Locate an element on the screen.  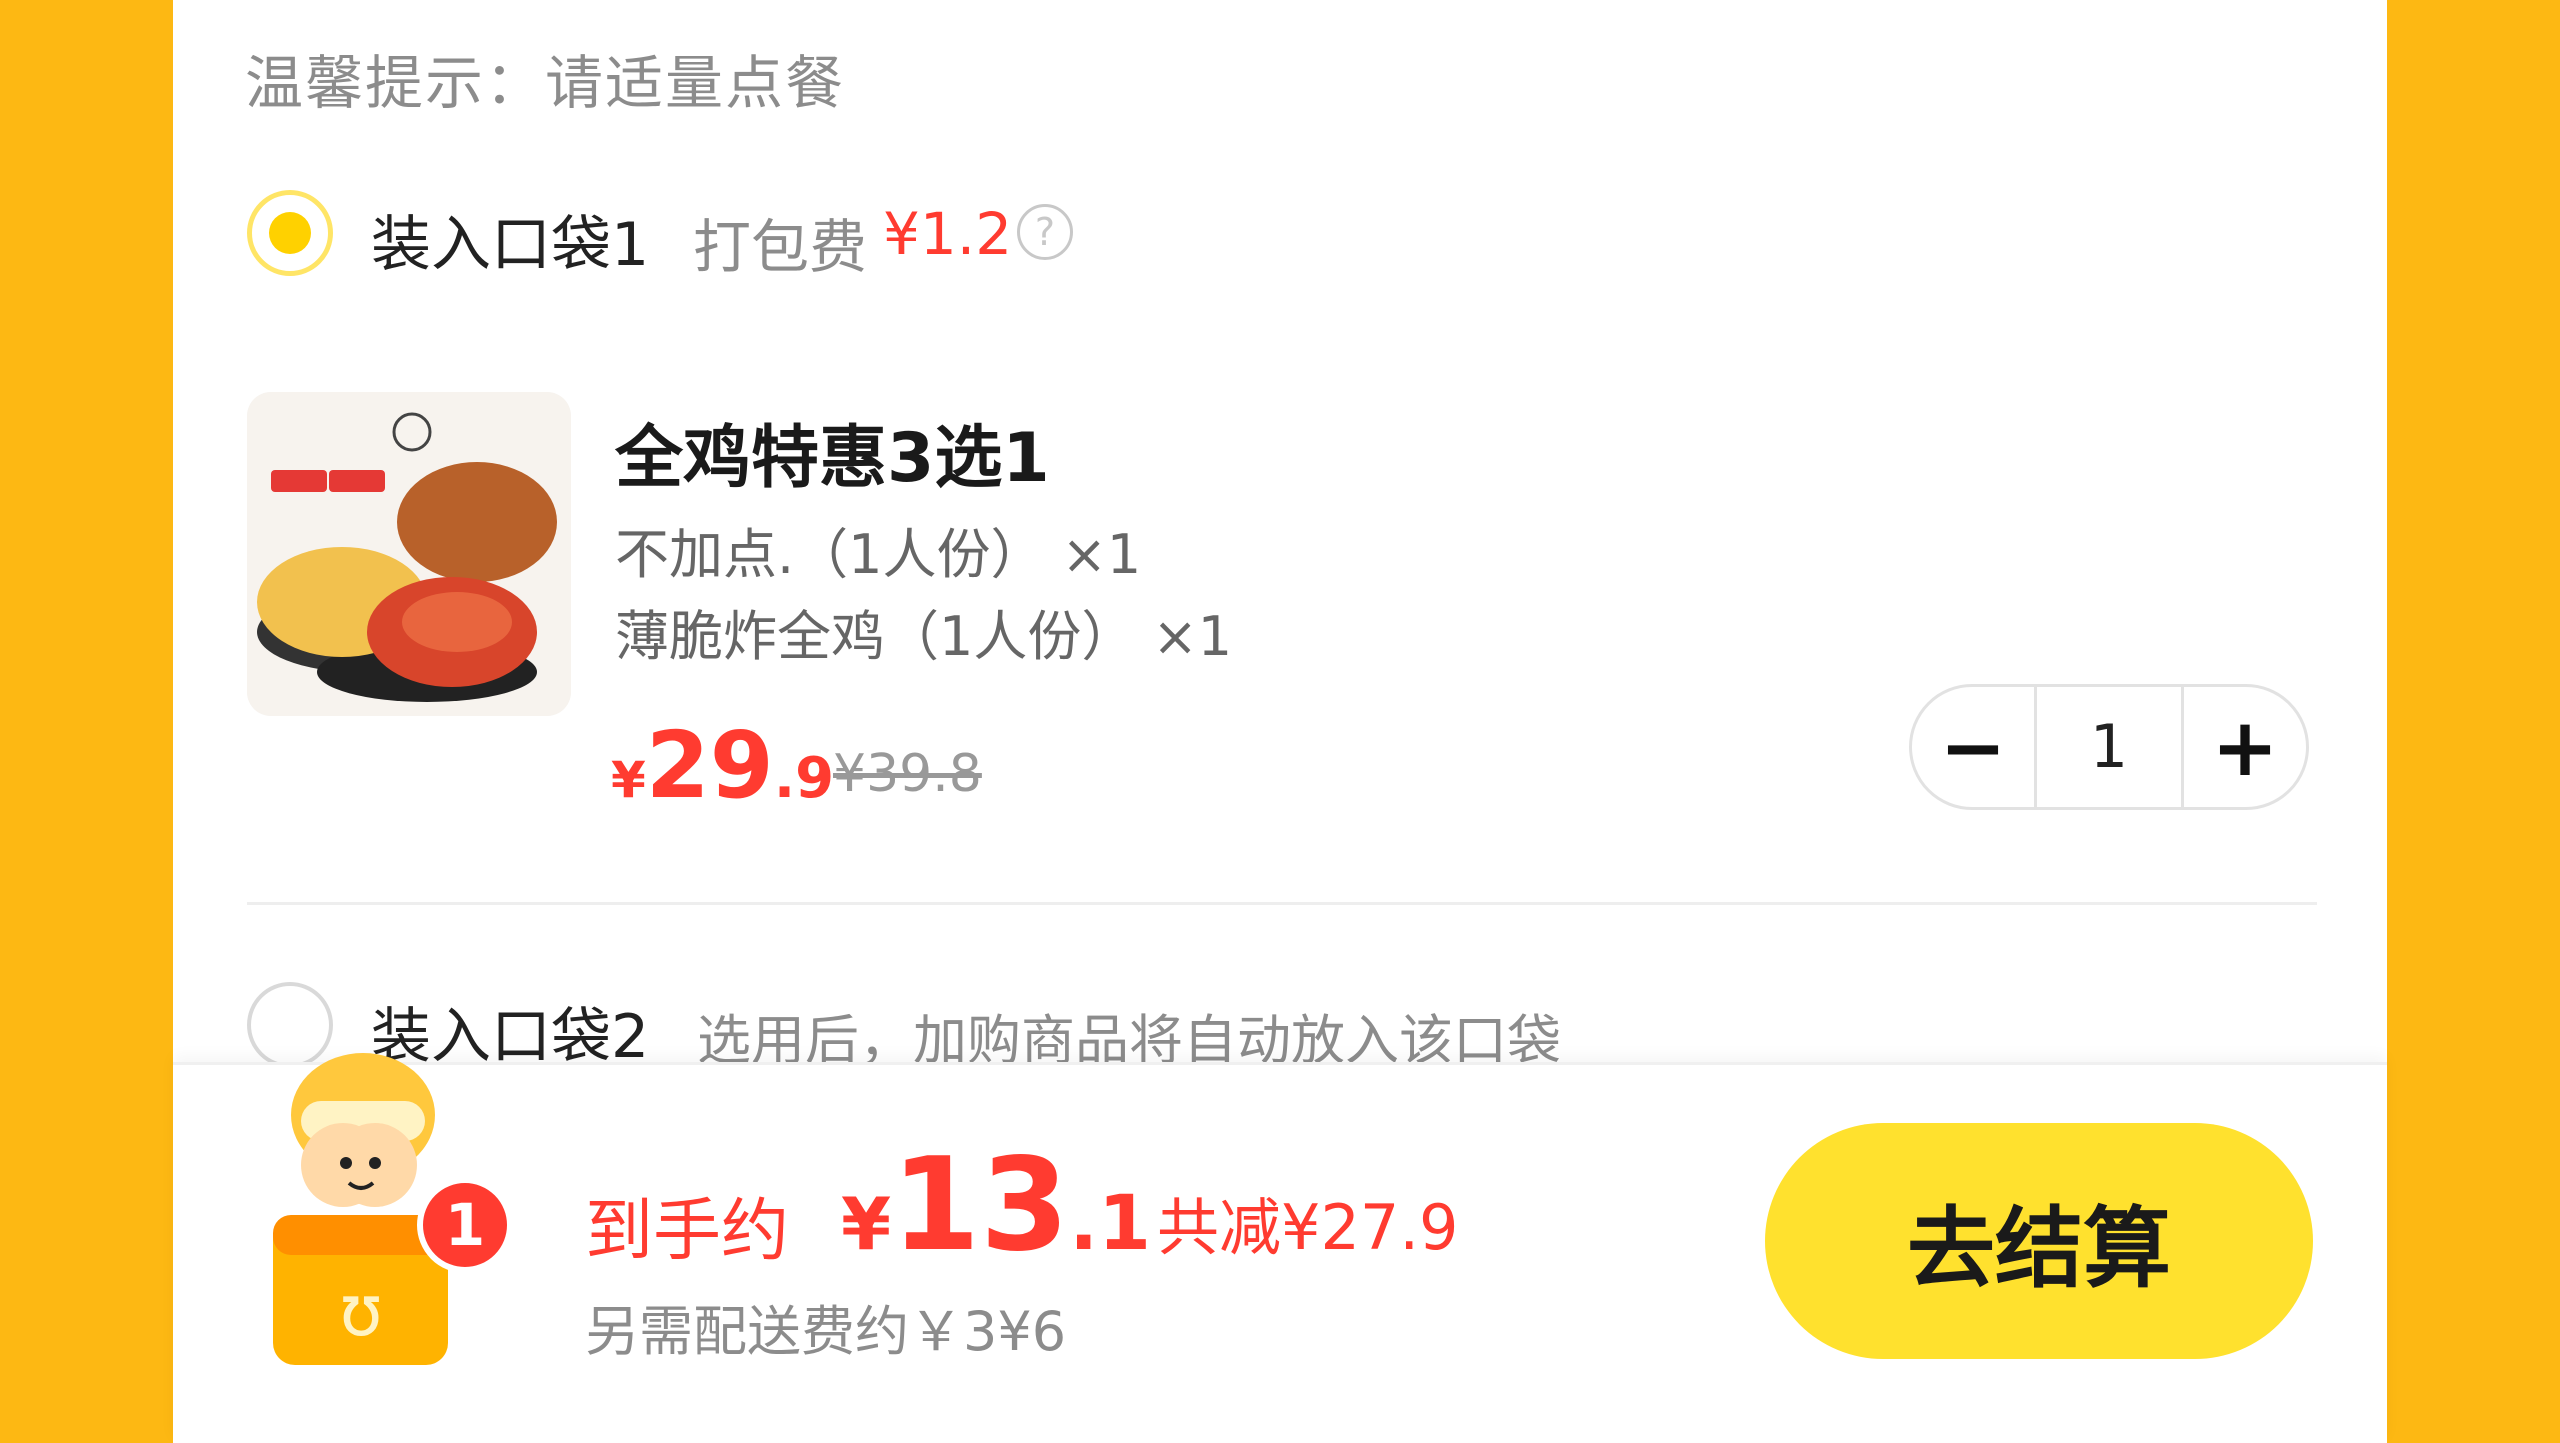
estimate-currency: ¥ is located at coordinates (866, 1224).